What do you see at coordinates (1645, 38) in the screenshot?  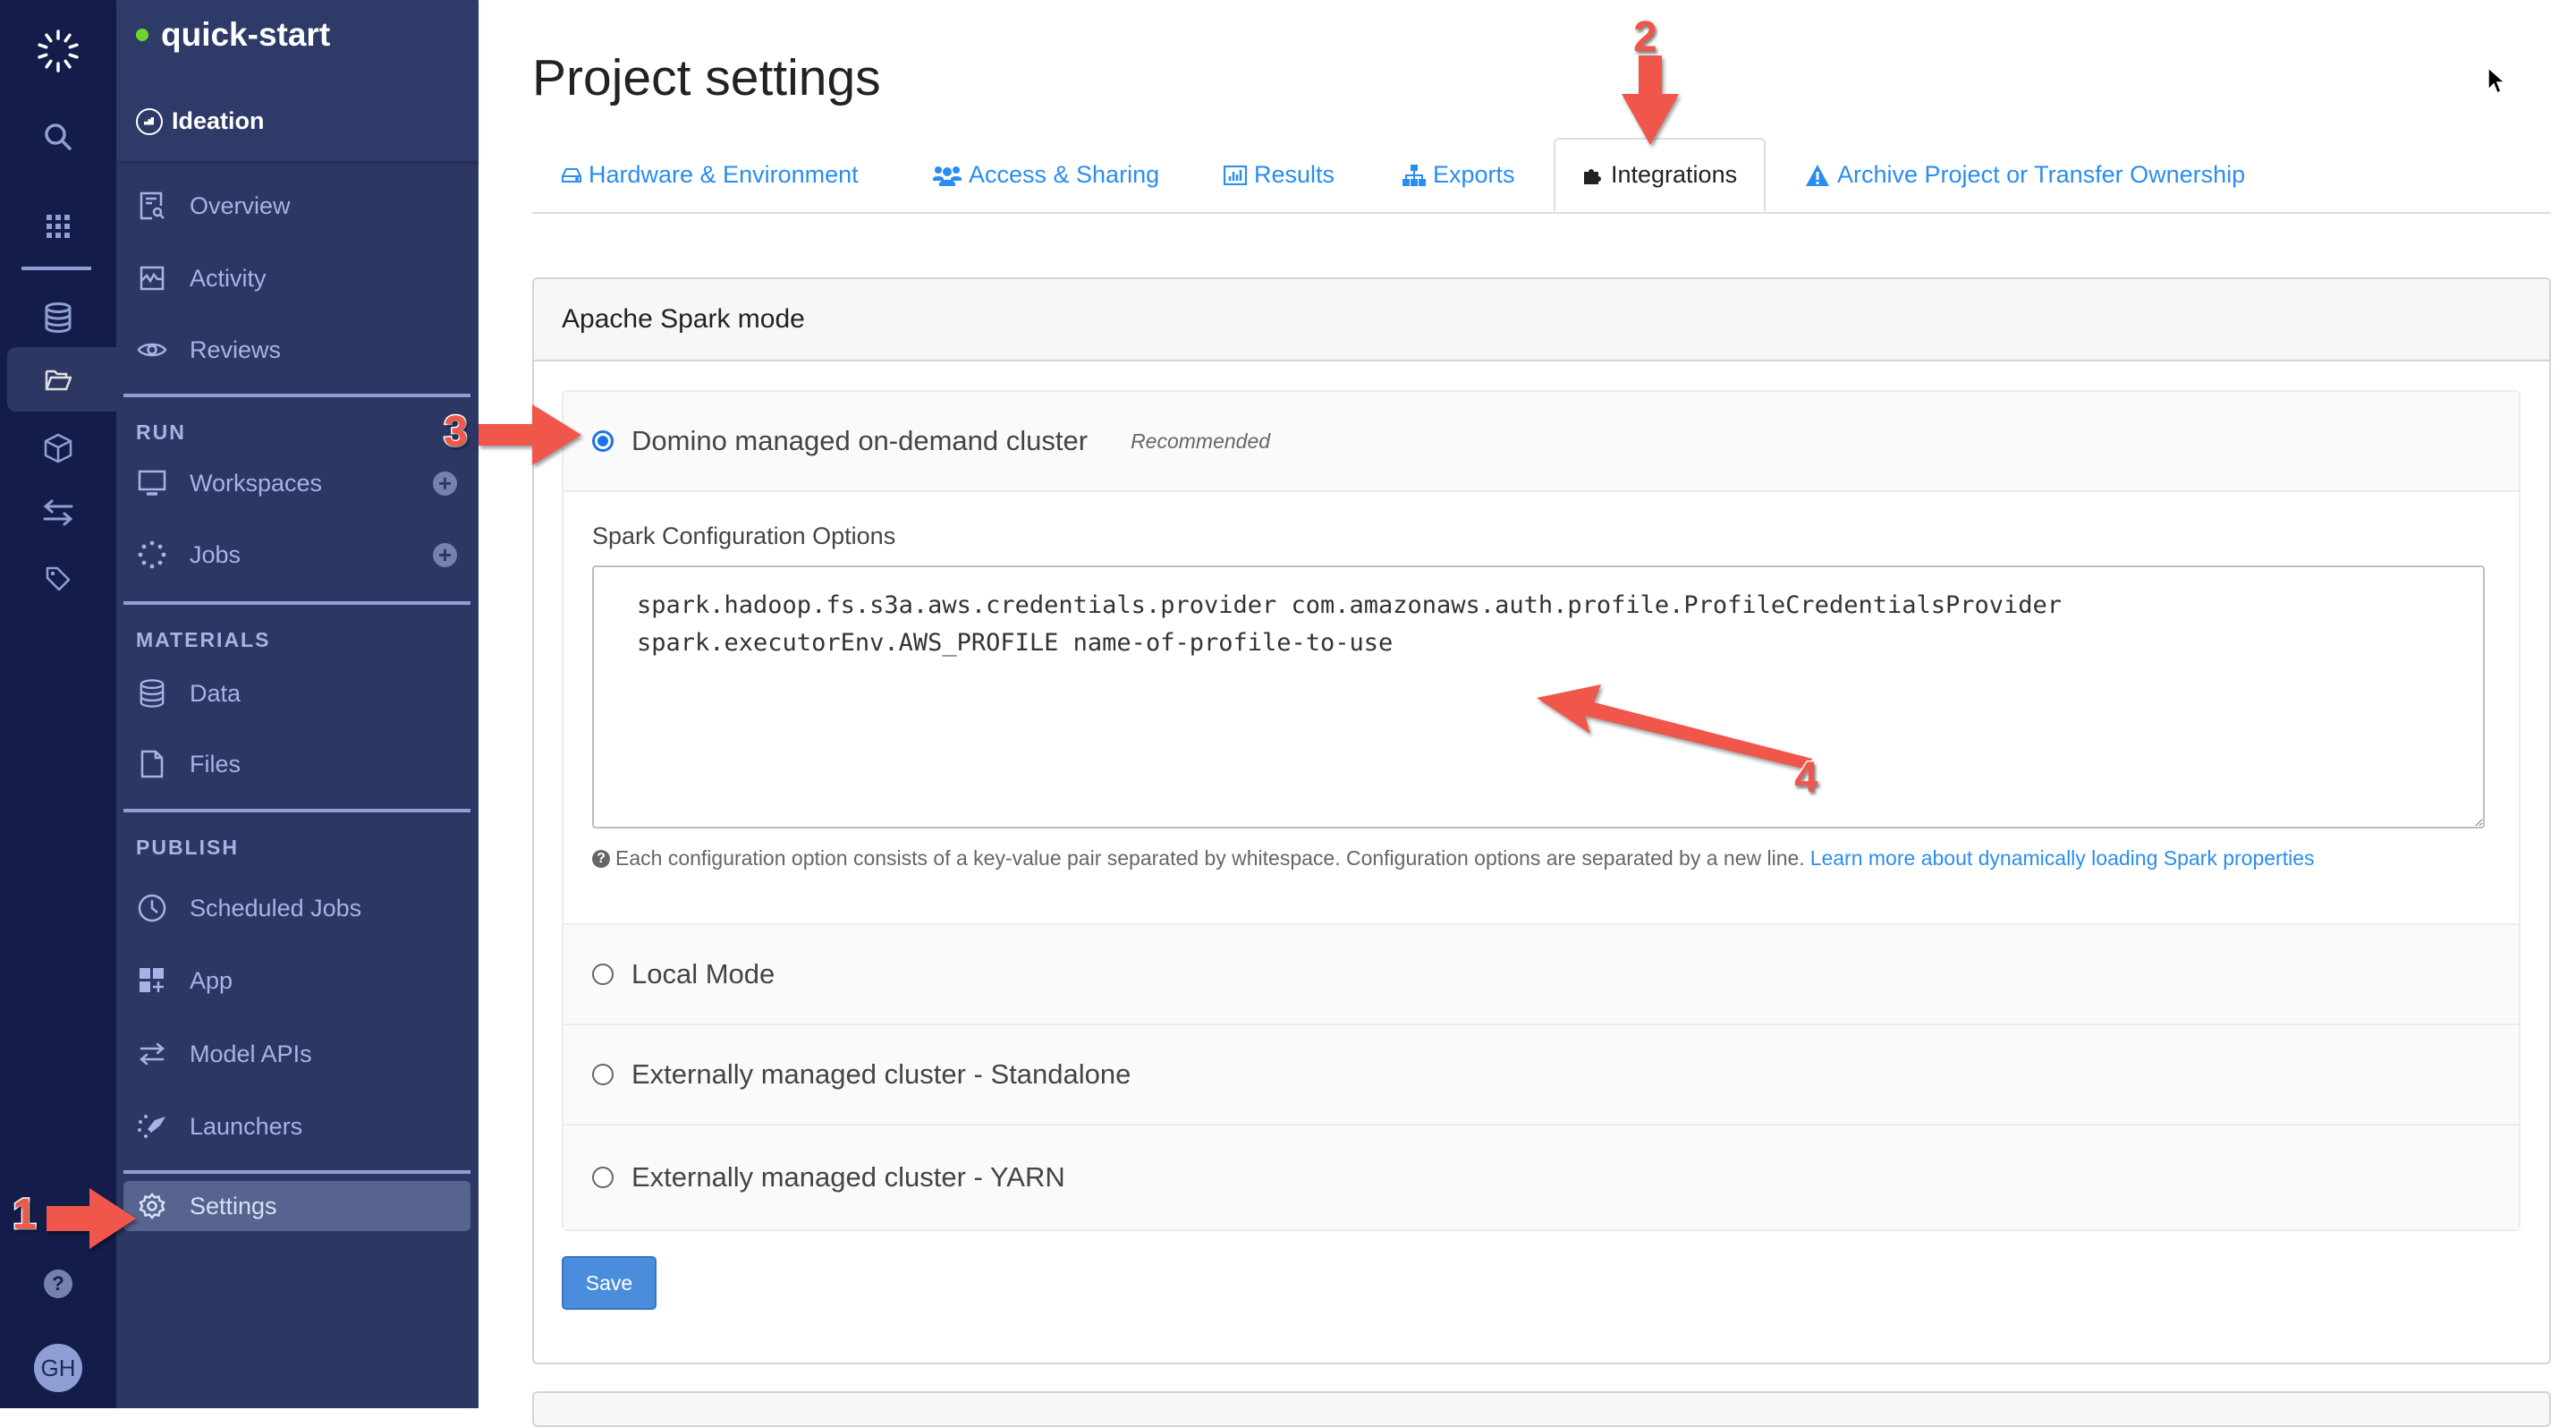 I see `annotation-number-2: 2` at bounding box center [1645, 38].